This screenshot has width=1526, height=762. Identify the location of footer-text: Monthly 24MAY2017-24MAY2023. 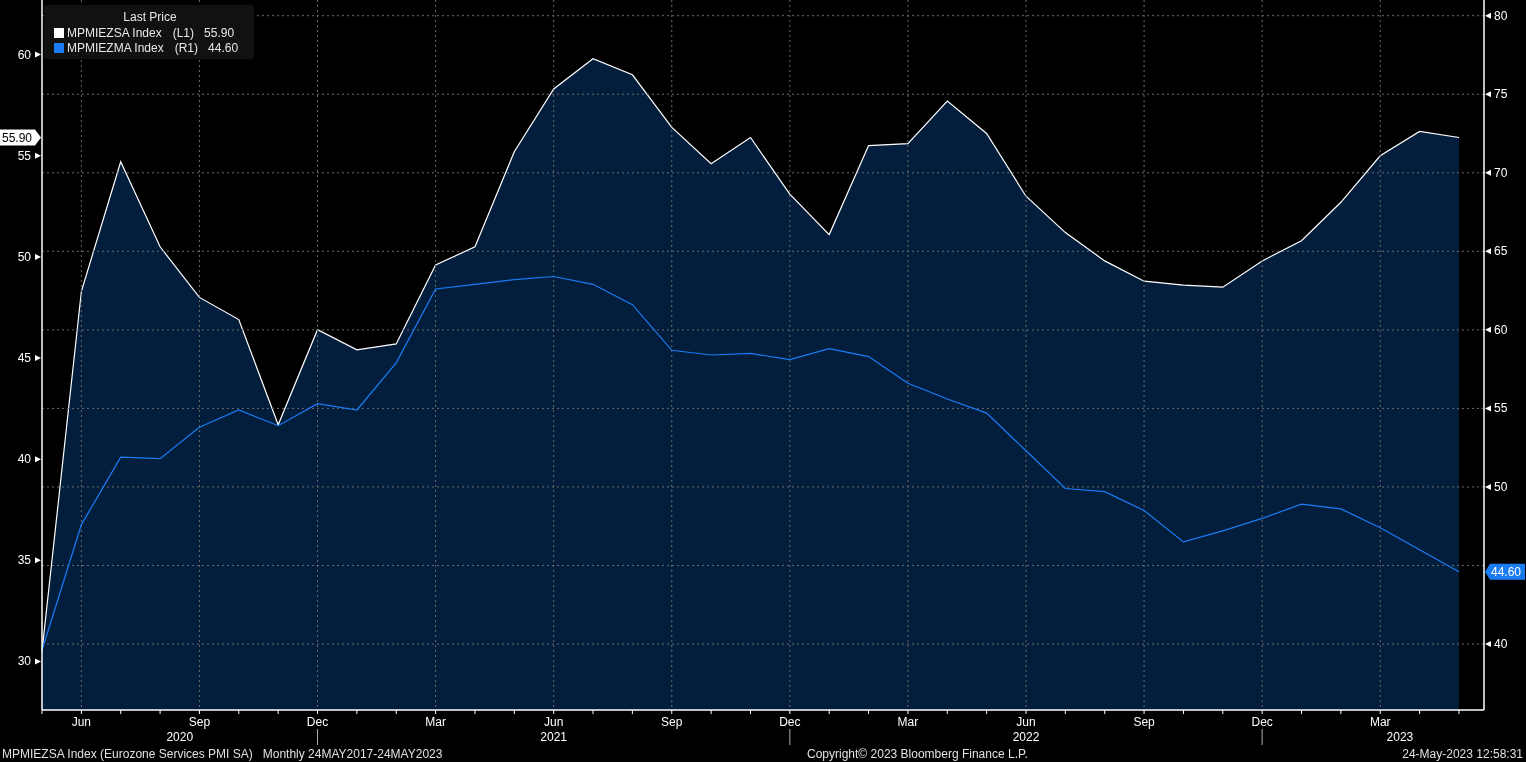
(352, 754).